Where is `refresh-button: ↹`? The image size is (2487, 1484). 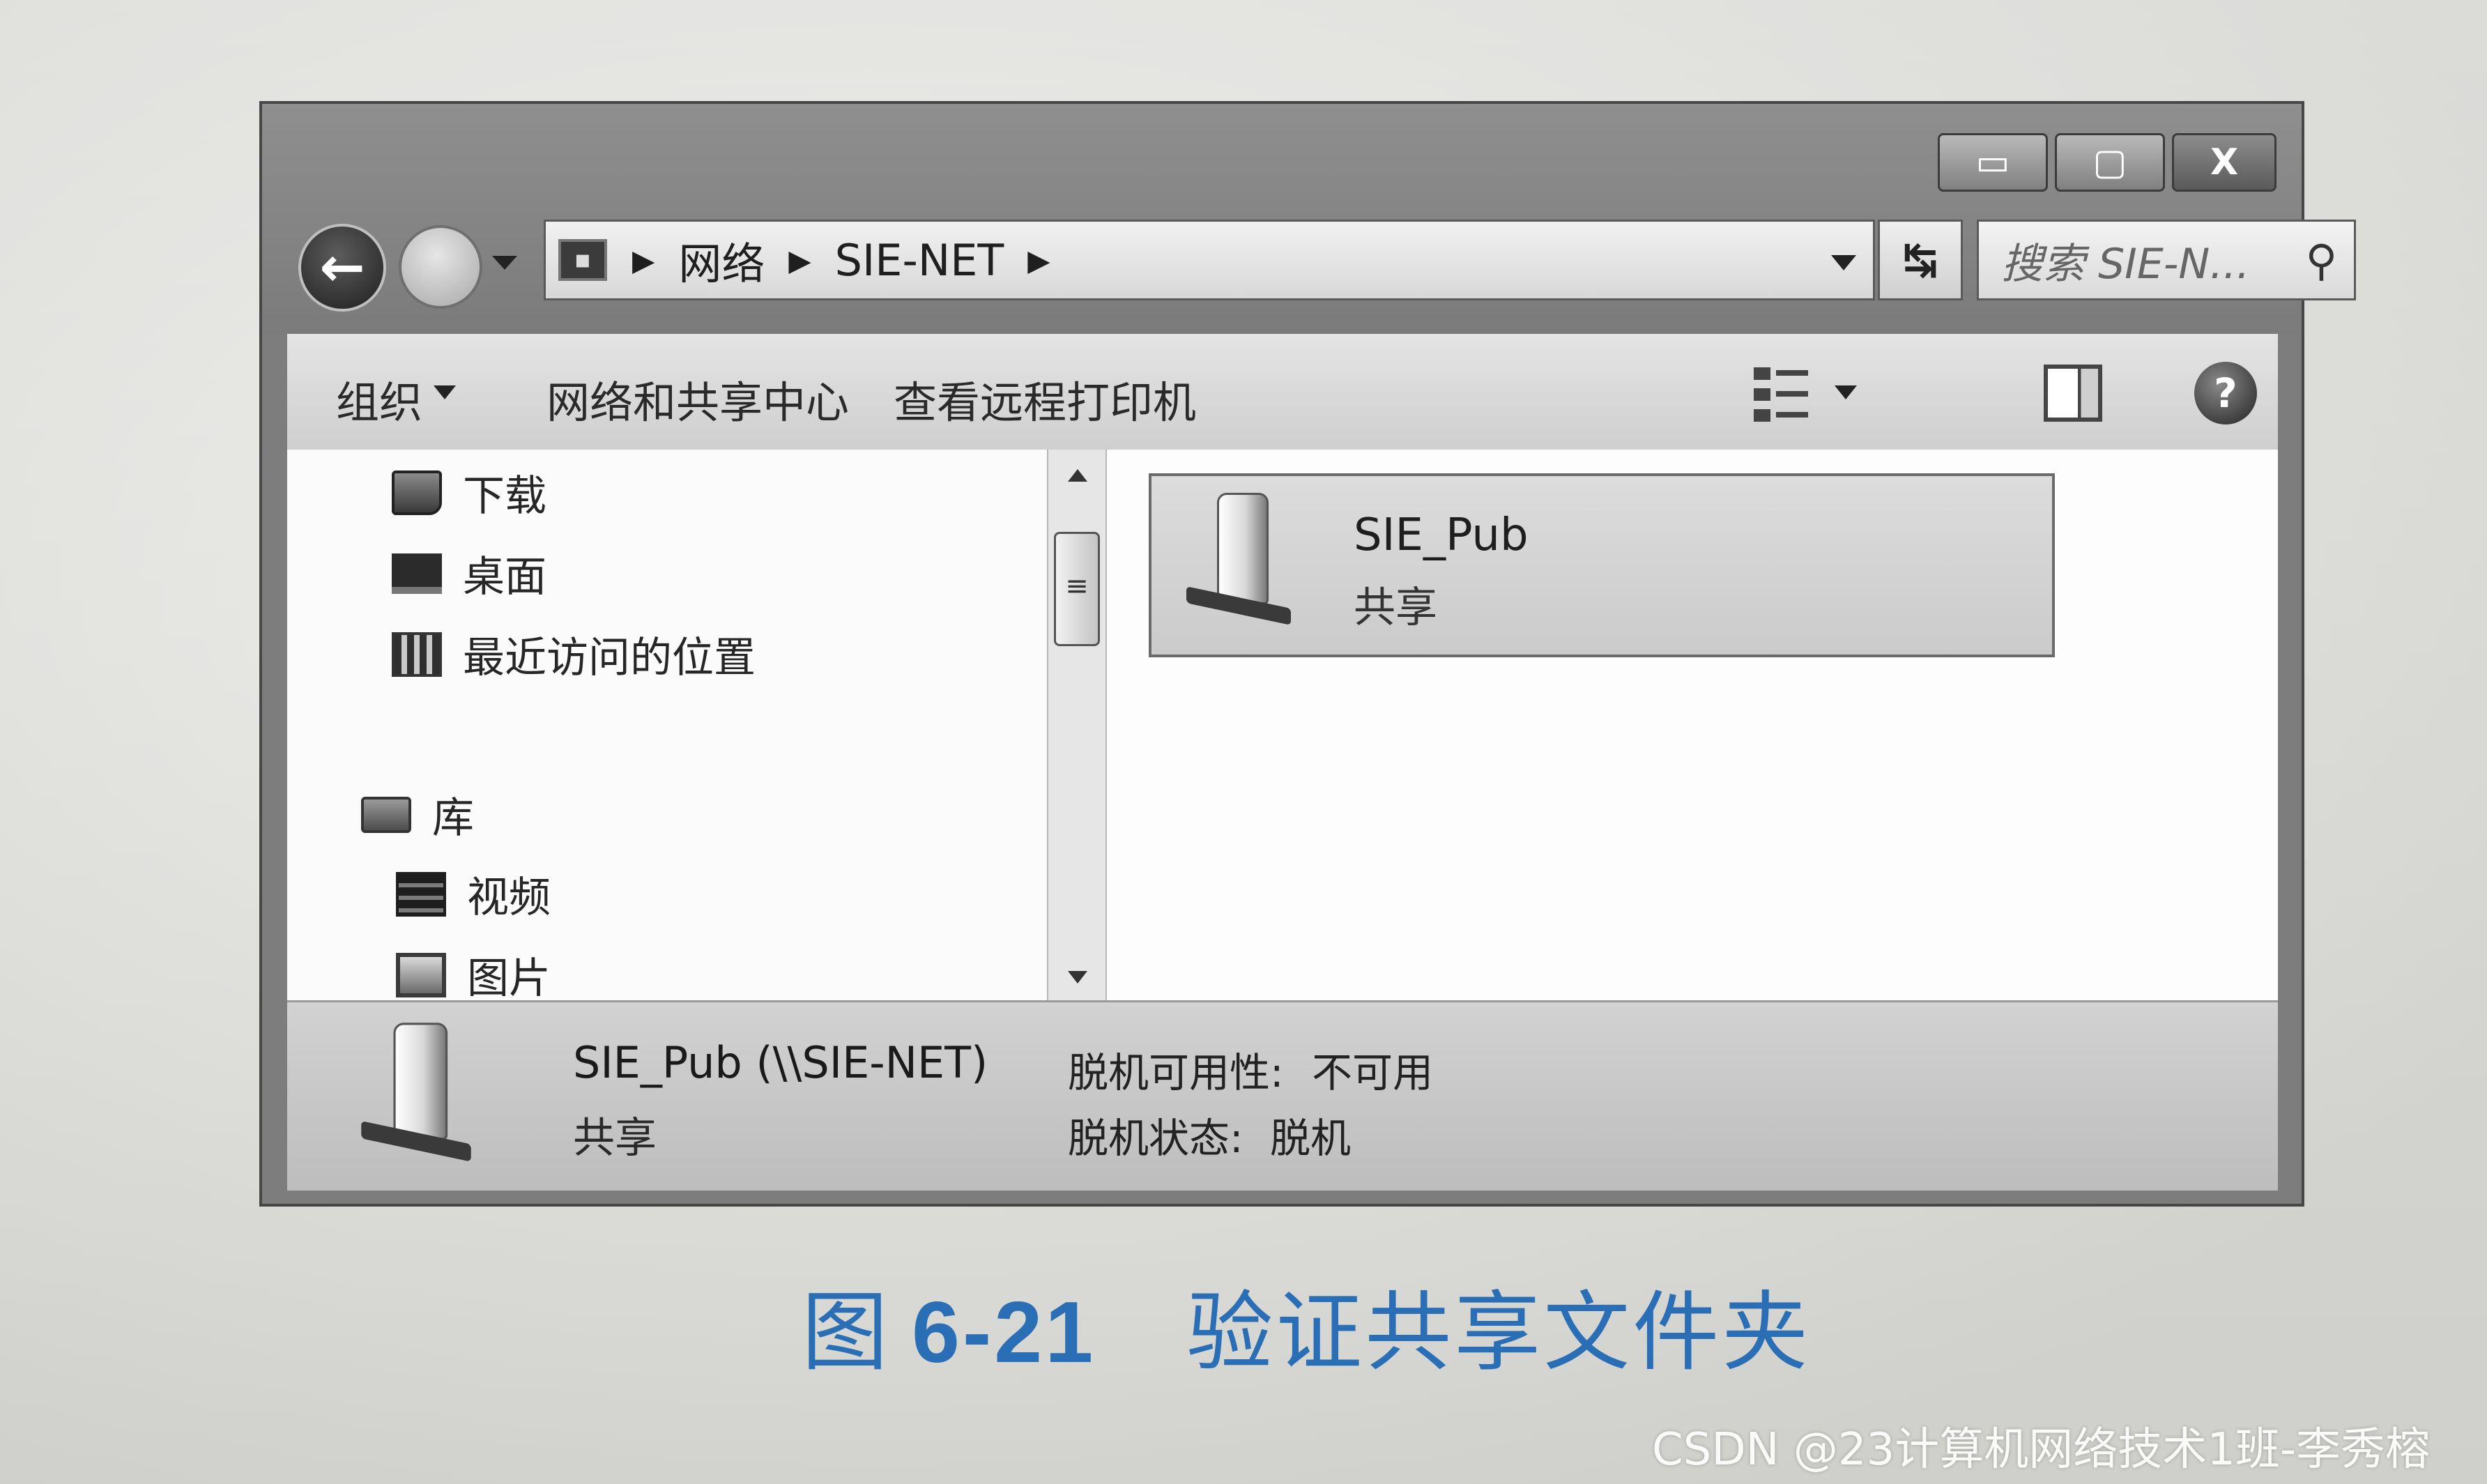
refresh-button: ↹ is located at coordinates (1920, 260).